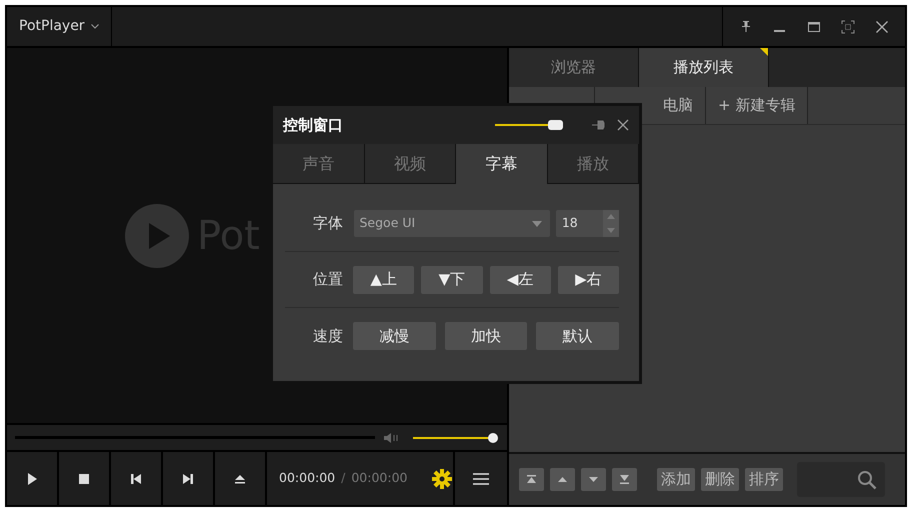 The image size is (912, 510). Describe the element at coordinates (307, 478) in the screenshot. I see `current-time: 00:00:00` at that location.